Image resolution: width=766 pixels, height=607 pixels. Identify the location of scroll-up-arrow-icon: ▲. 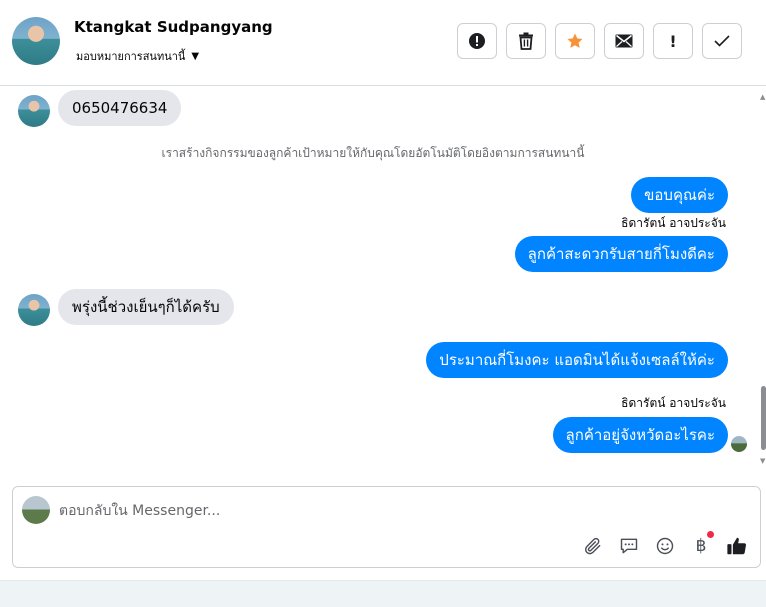
(763, 97).